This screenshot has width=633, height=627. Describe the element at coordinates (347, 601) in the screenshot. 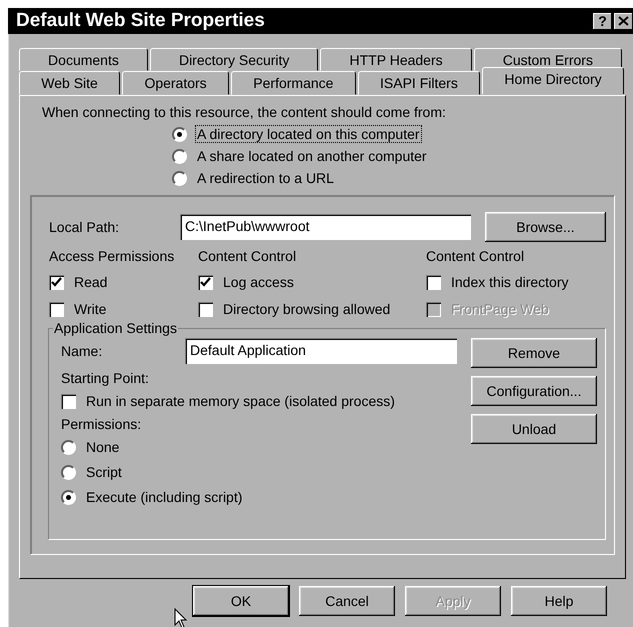

I see `dialog-button: Cancel` at that location.